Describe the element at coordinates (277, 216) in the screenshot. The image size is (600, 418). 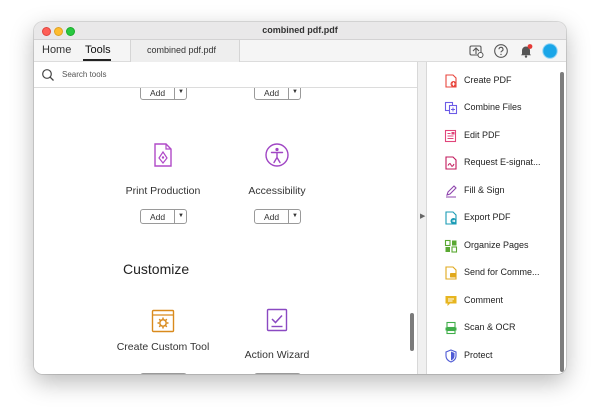
I see `accessibility-add-button: Add ▼` at that location.